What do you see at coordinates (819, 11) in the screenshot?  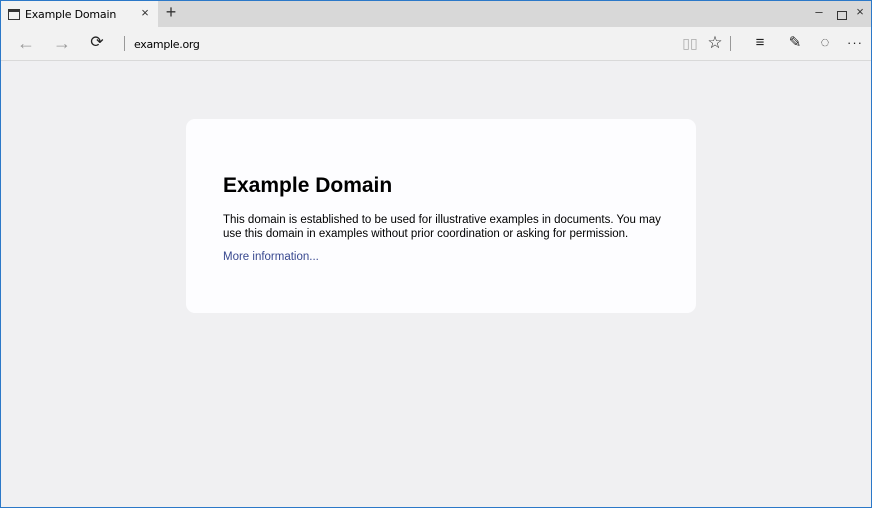 I see `minimize-button: –` at bounding box center [819, 11].